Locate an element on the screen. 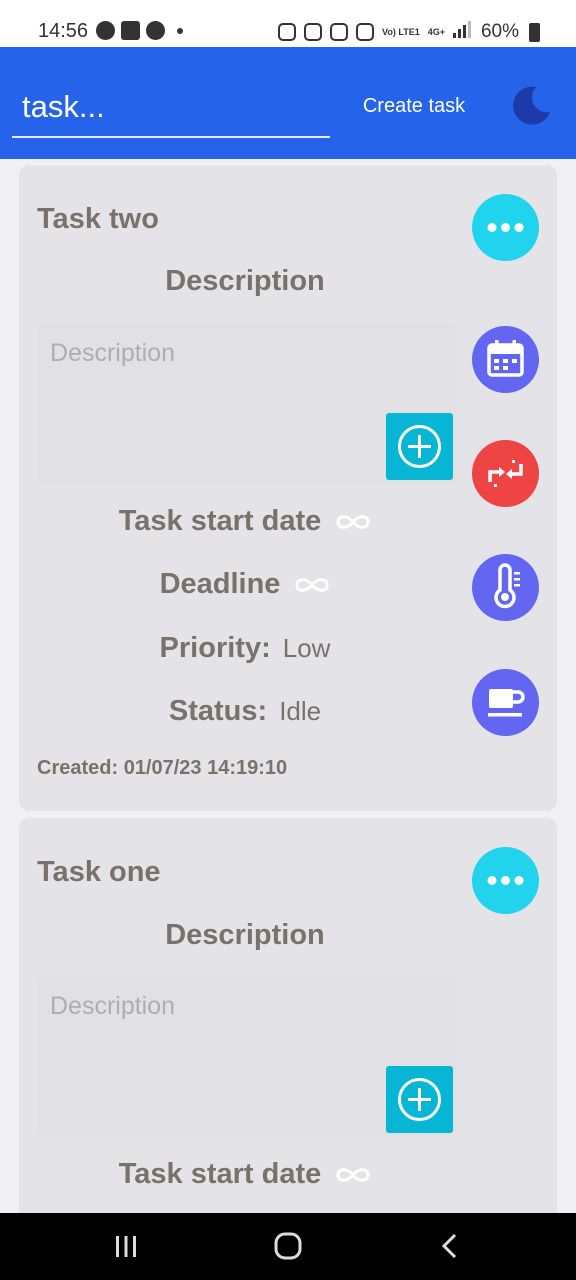  app-bar: Create task is located at coordinates (288, 103).